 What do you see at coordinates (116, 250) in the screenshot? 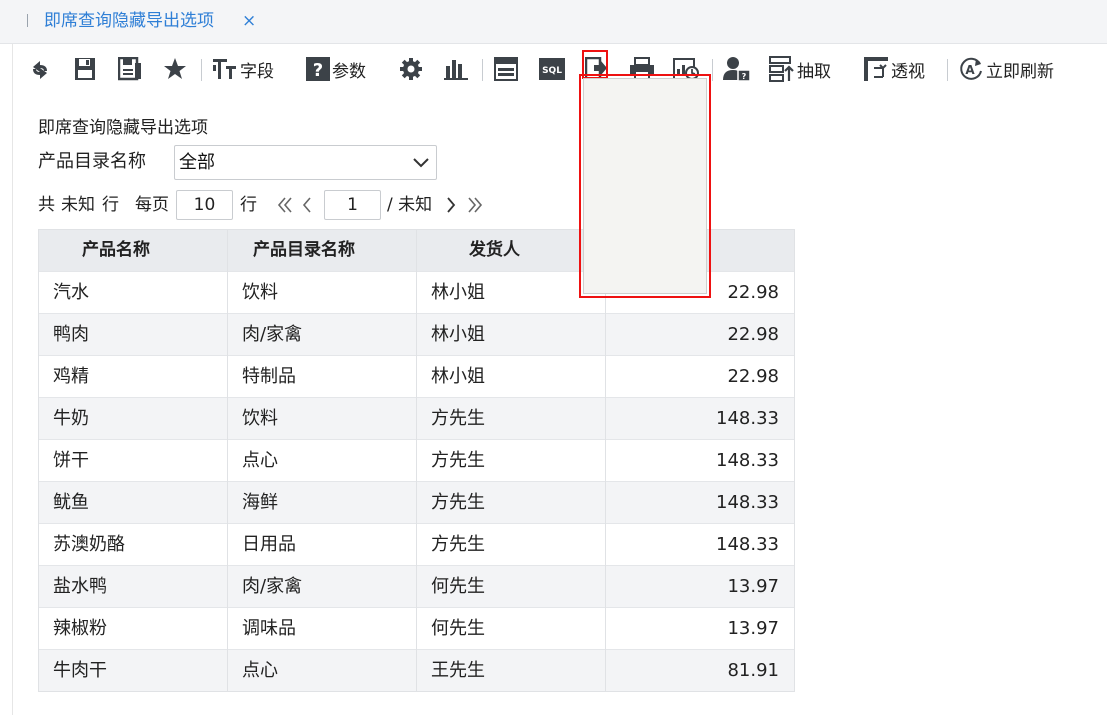
I see `column-header: 产品名称` at bounding box center [116, 250].